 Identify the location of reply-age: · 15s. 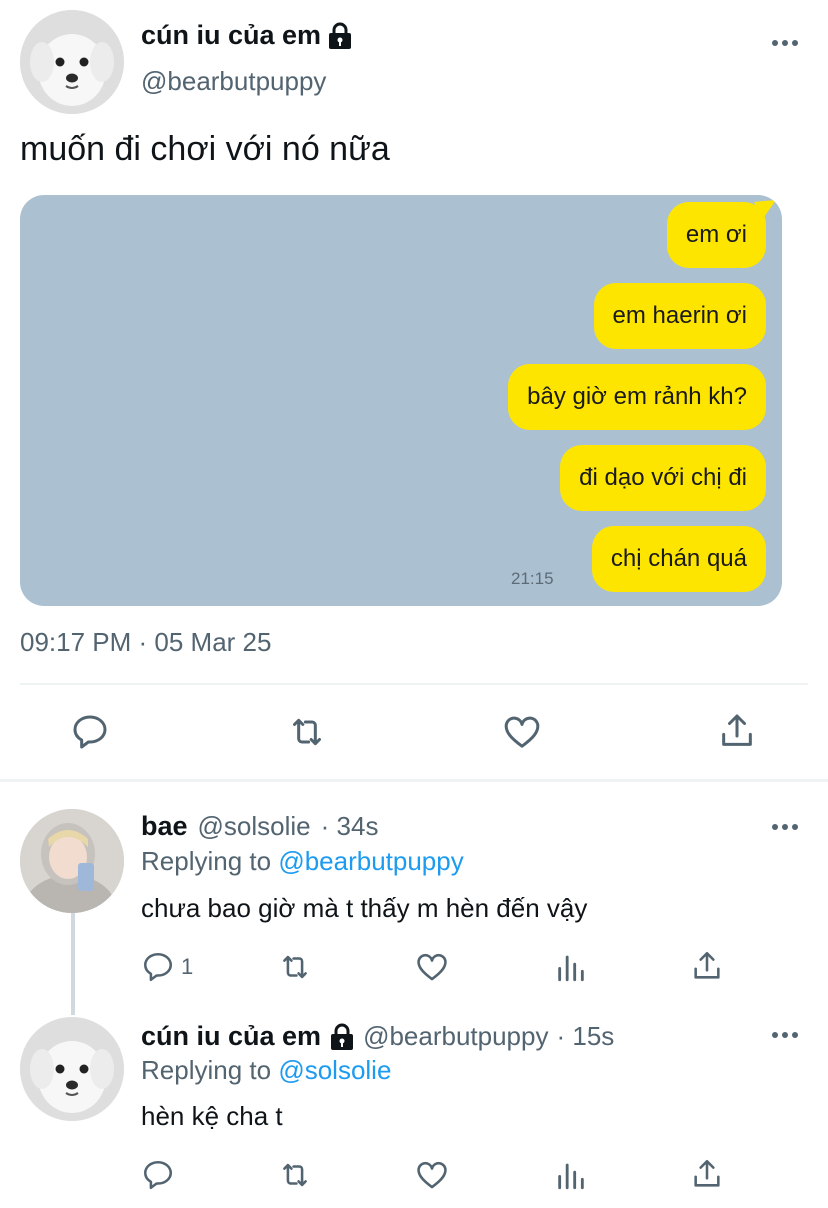
(585, 1036).